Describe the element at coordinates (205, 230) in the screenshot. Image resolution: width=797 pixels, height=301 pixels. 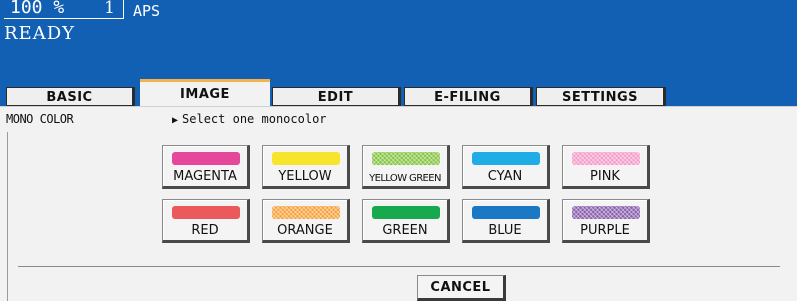
I see `color-label: RED` at that location.